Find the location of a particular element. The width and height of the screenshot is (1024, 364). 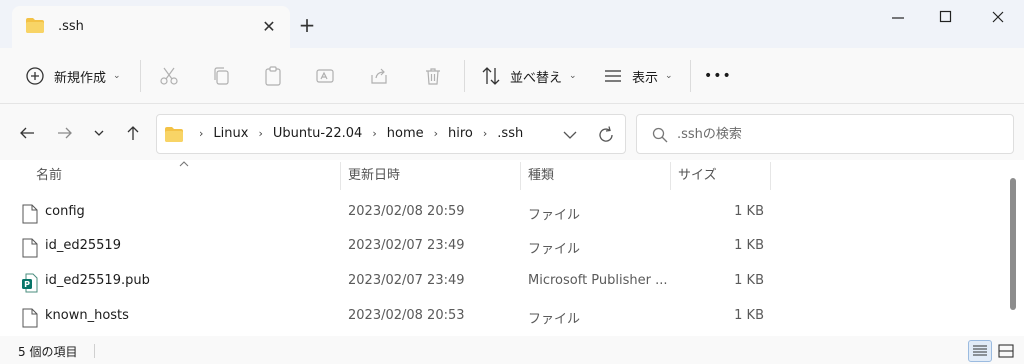

sort-button-label: 並べ替え is located at coordinates (536, 78).